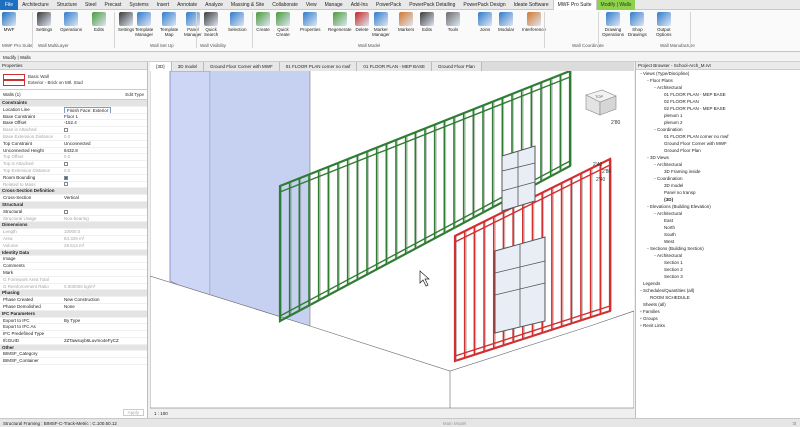 This screenshot has width=800, height=427. What do you see at coordinates (134, 94) in the screenshot?
I see `edit-type-button: Edit Type` at bounding box center [134, 94].